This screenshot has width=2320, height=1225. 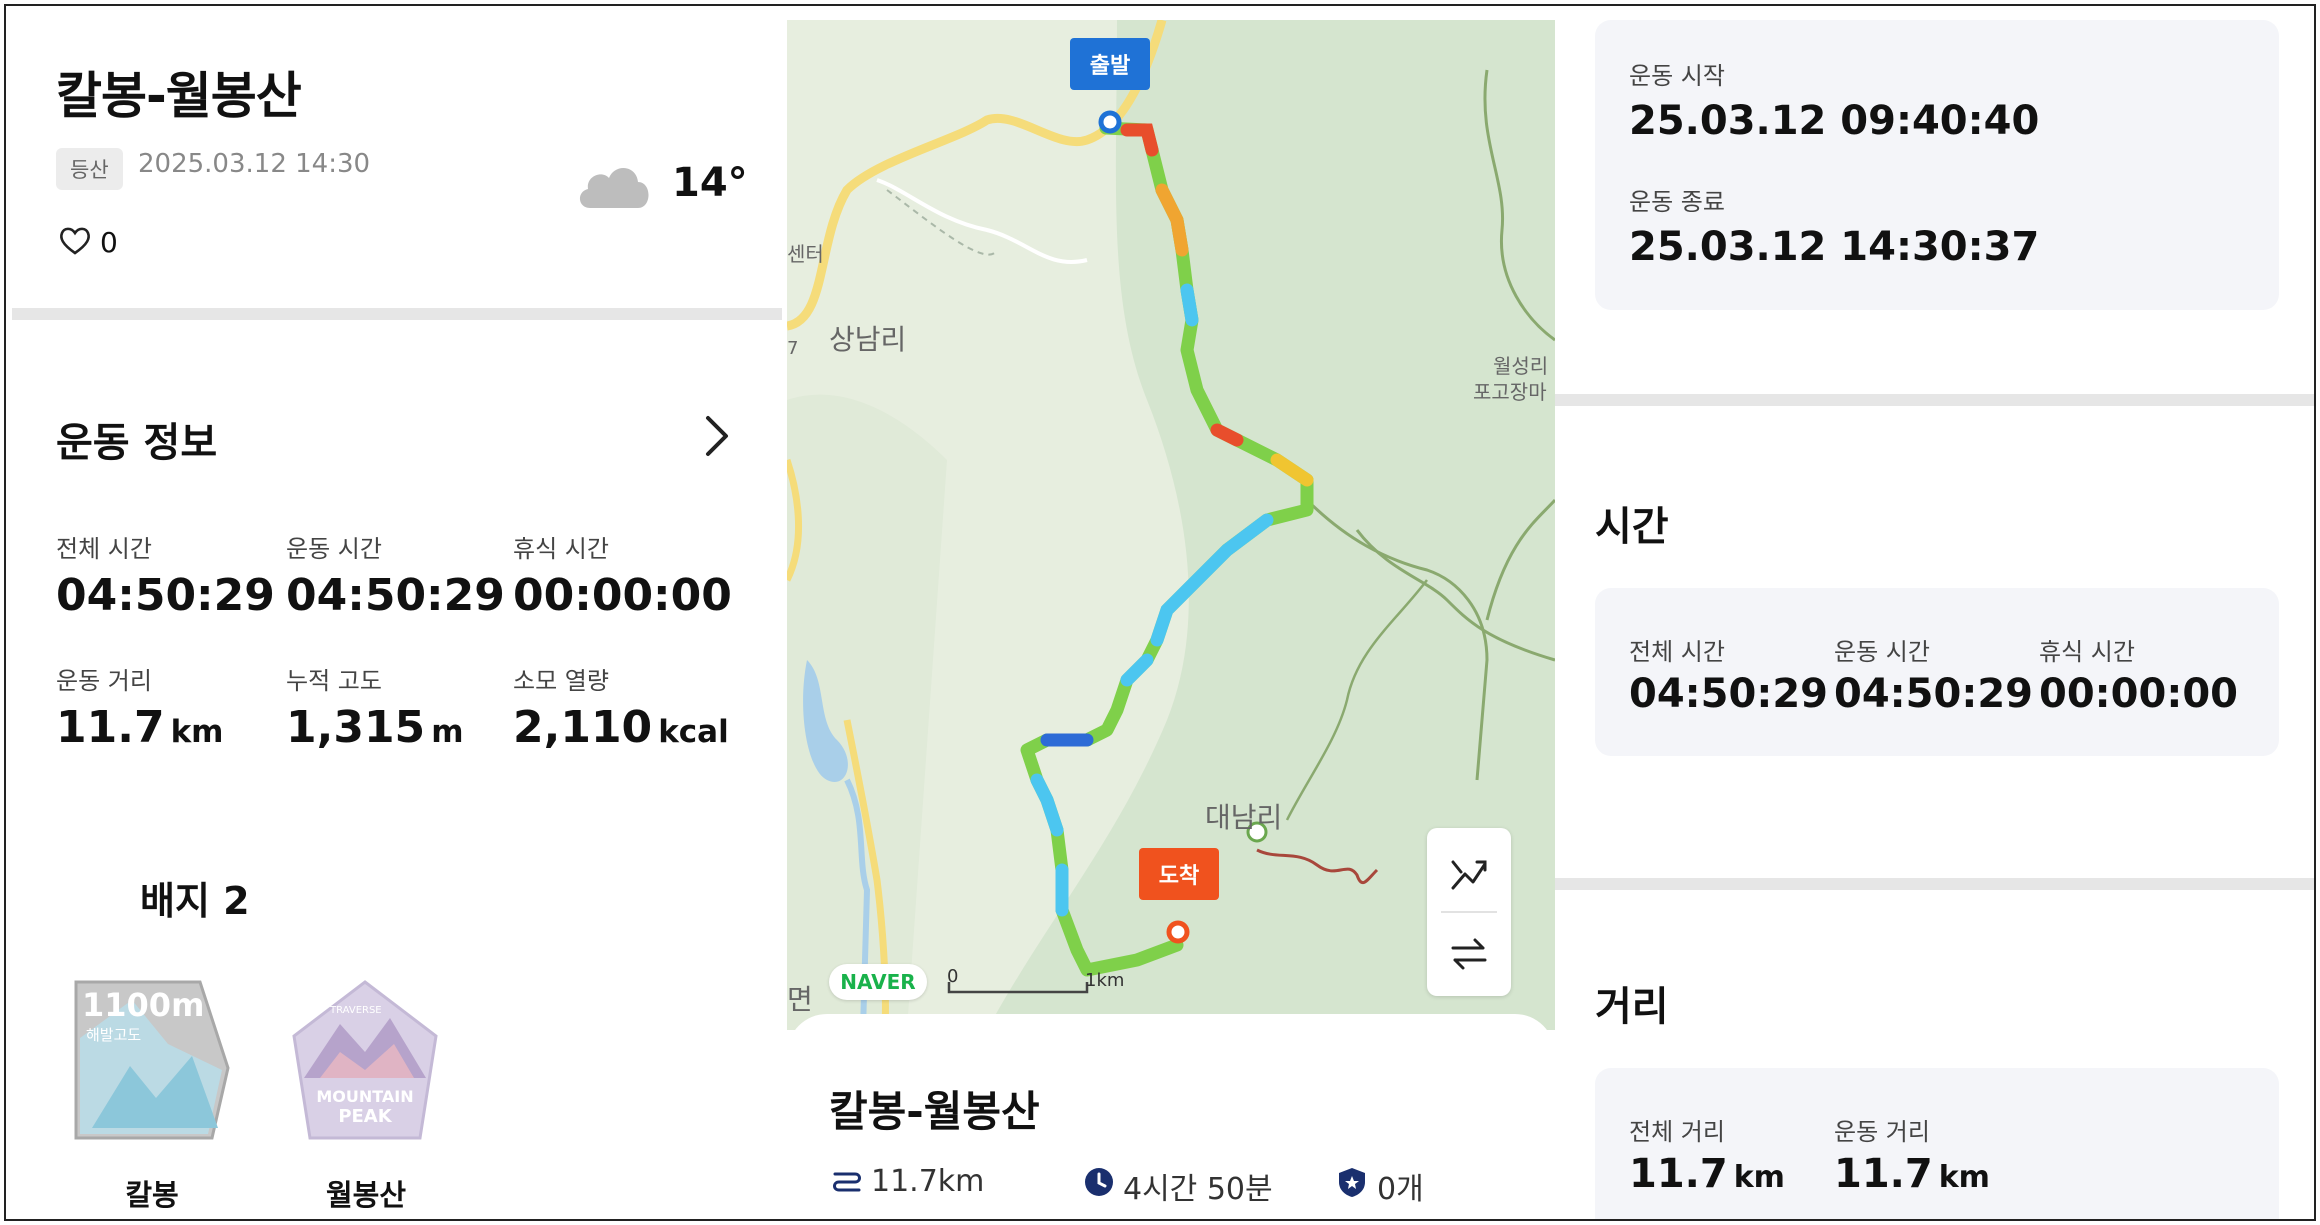 What do you see at coordinates (1110, 122) in the screenshot?
I see `start-point-marker` at bounding box center [1110, 122].